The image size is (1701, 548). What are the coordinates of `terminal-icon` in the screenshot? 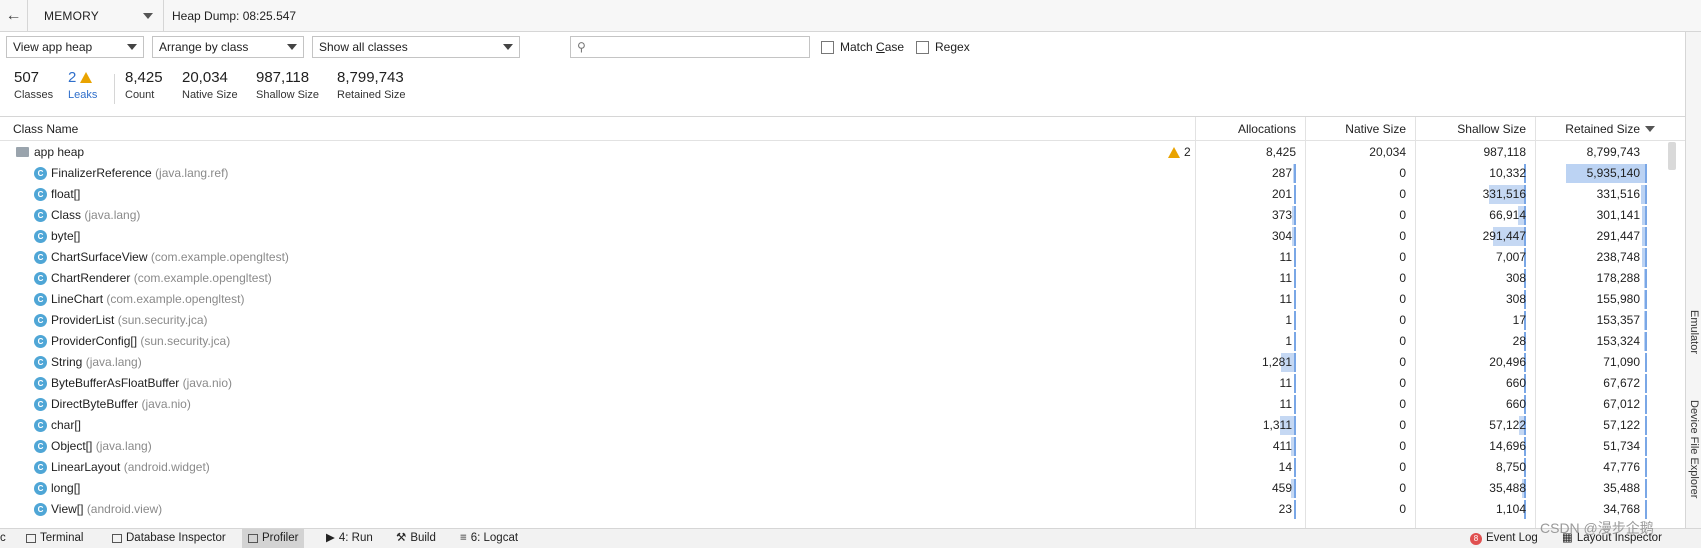 It's located at (31, 538).